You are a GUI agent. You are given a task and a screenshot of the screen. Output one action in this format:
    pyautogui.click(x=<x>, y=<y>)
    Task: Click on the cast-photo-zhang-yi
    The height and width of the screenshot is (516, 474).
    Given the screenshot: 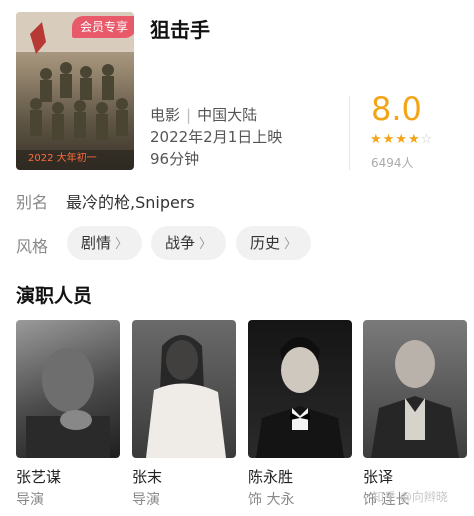 What is the action you would take?
    pyautogui.click(x=415, y=389)
    